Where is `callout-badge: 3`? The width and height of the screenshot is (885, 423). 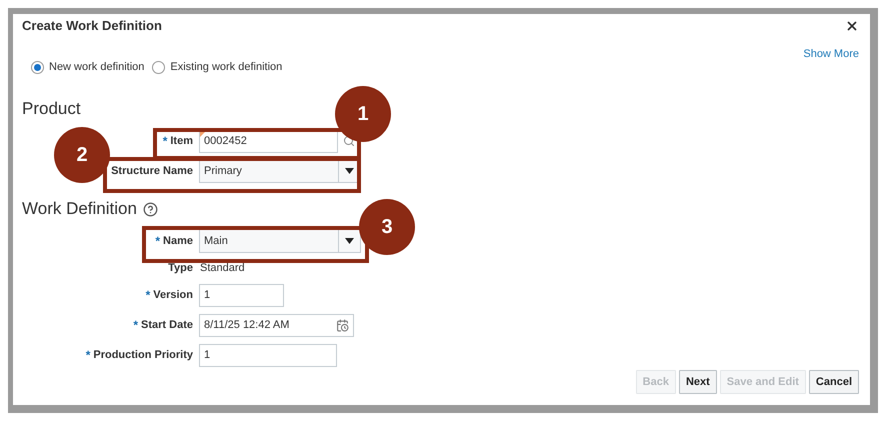
callout-badge: 3 is located at coordinates (387, 227).